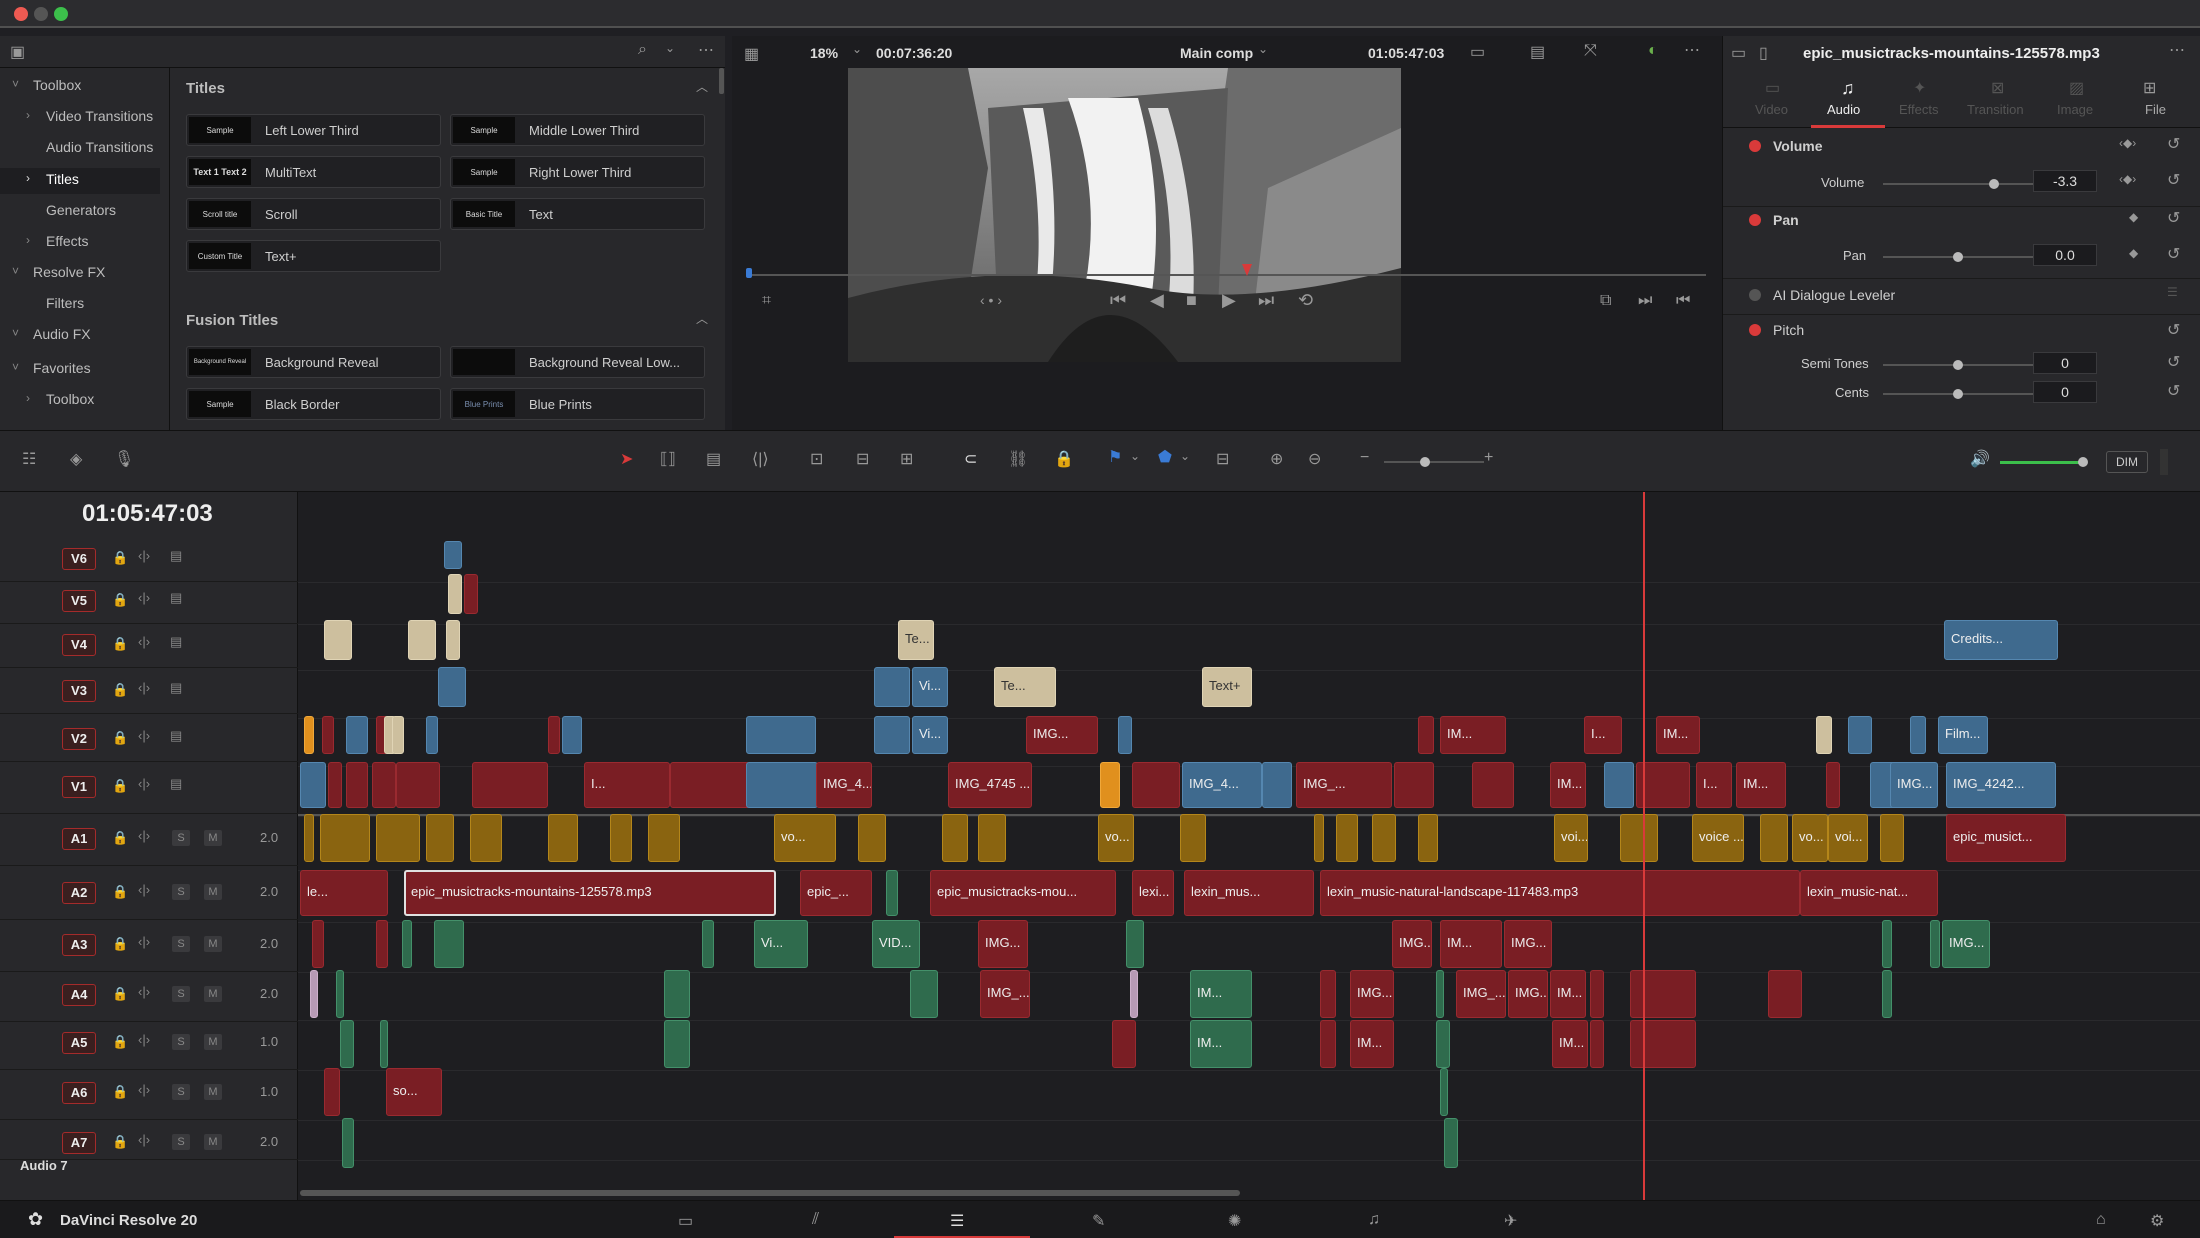 The height and width of the screenshot is (1238, 2200). I want to click on tab-audio: Audio, so click(1843, 109).